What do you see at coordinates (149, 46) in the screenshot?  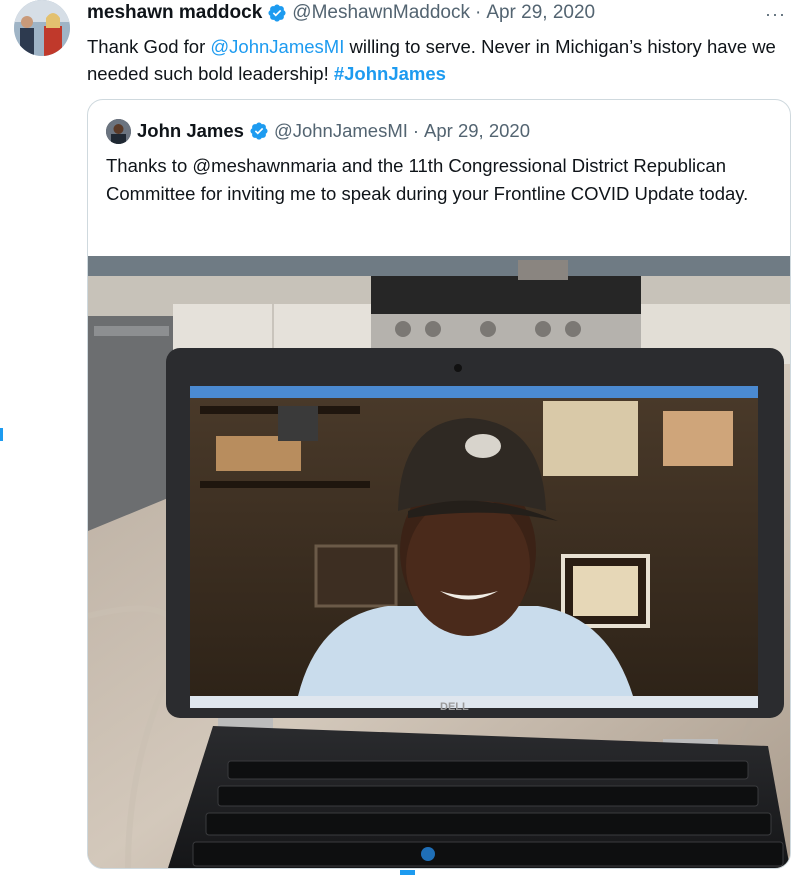 I see `tweet-text-part1: Thank God for` at bounding box center [149, 46].